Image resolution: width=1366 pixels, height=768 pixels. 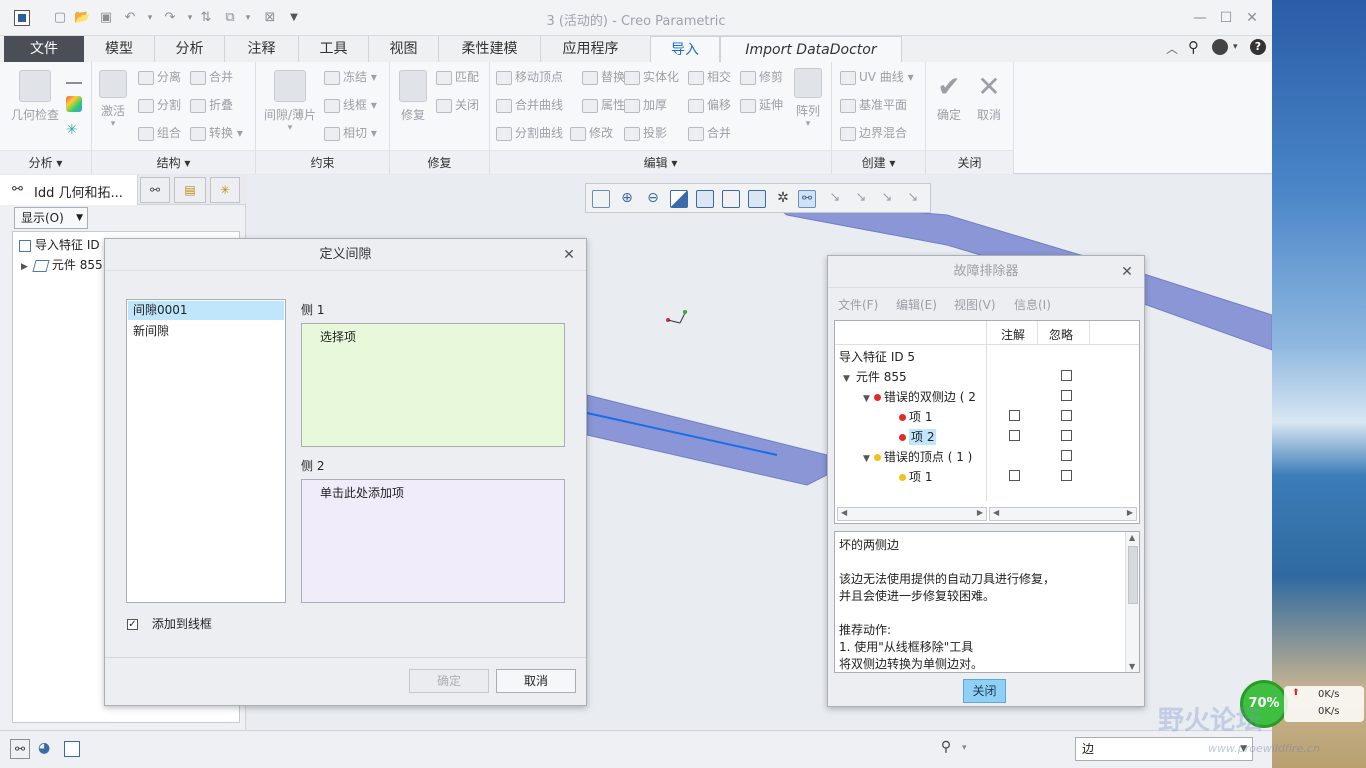 What do you see at coordinates (449, 681) in the screenshot?
I see `ok-button: 确定` at bounding box center [449, 681].